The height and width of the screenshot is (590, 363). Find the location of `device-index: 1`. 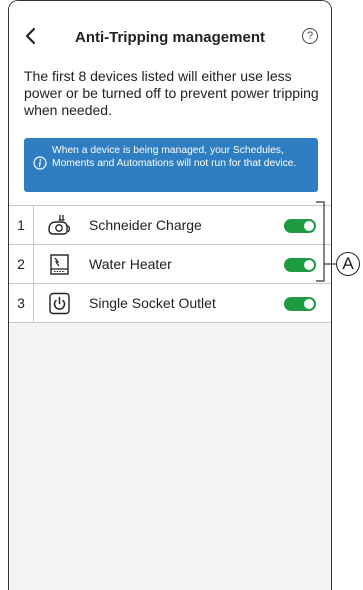

device-index: 1 is located at coordinates (21, 225).